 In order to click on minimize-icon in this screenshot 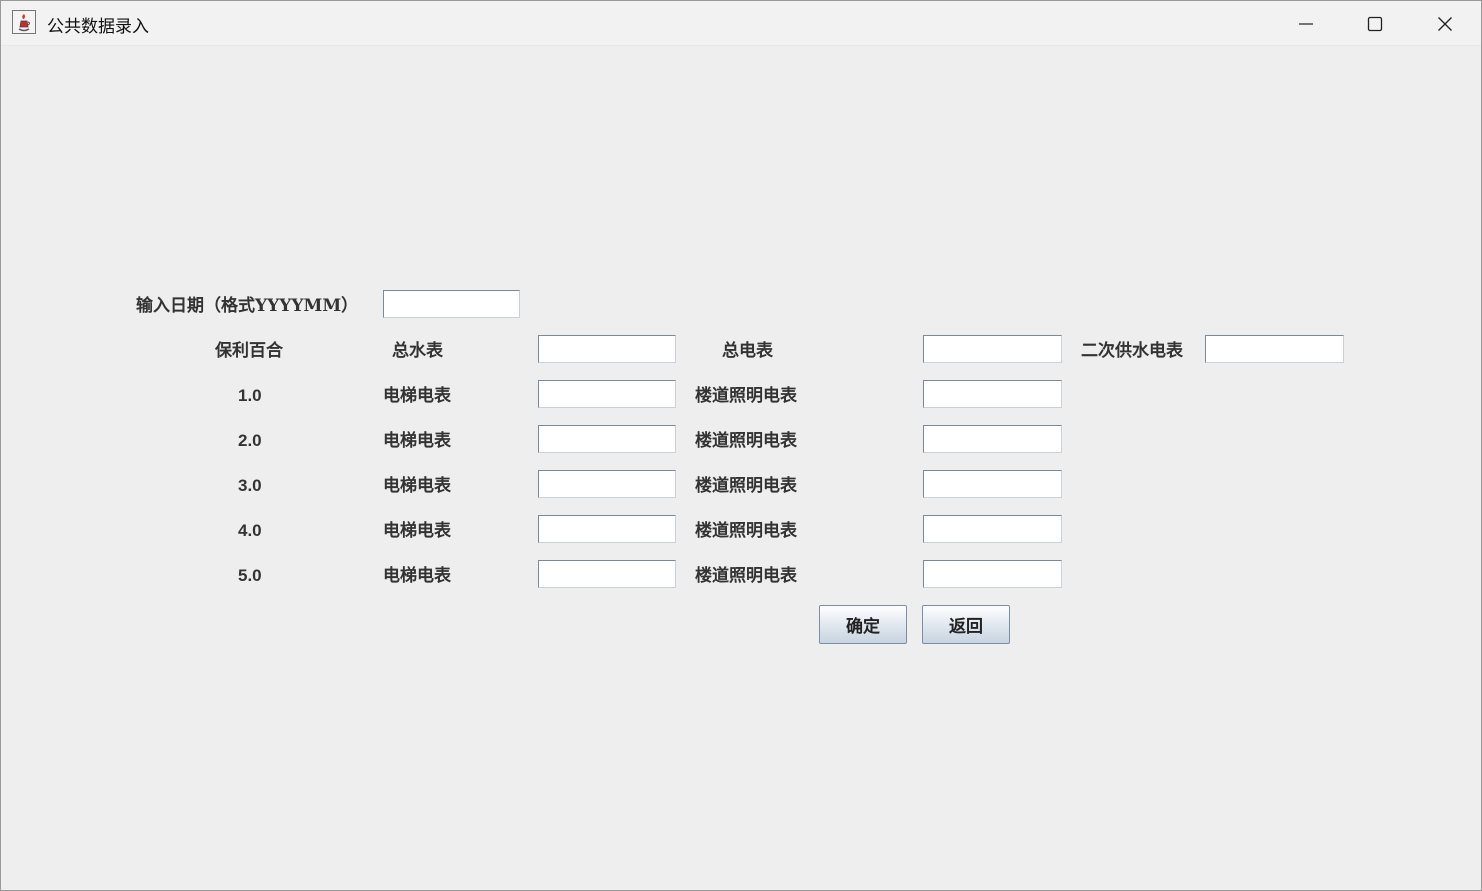, I will do `click(1306, 22)`.